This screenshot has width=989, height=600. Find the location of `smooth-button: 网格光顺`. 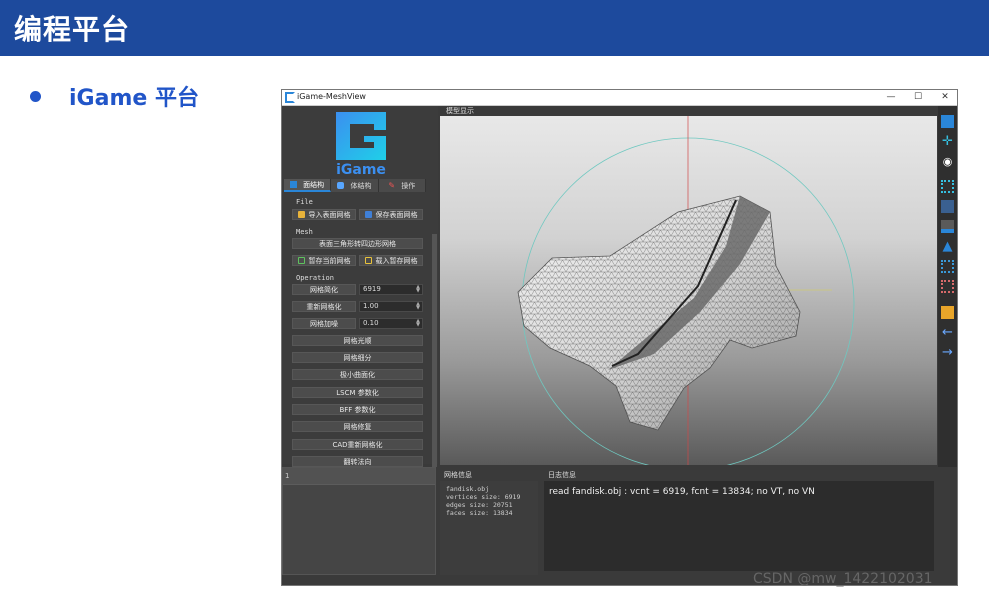

smooth-button: 网格光顺 is located at coordinates (357, 340).